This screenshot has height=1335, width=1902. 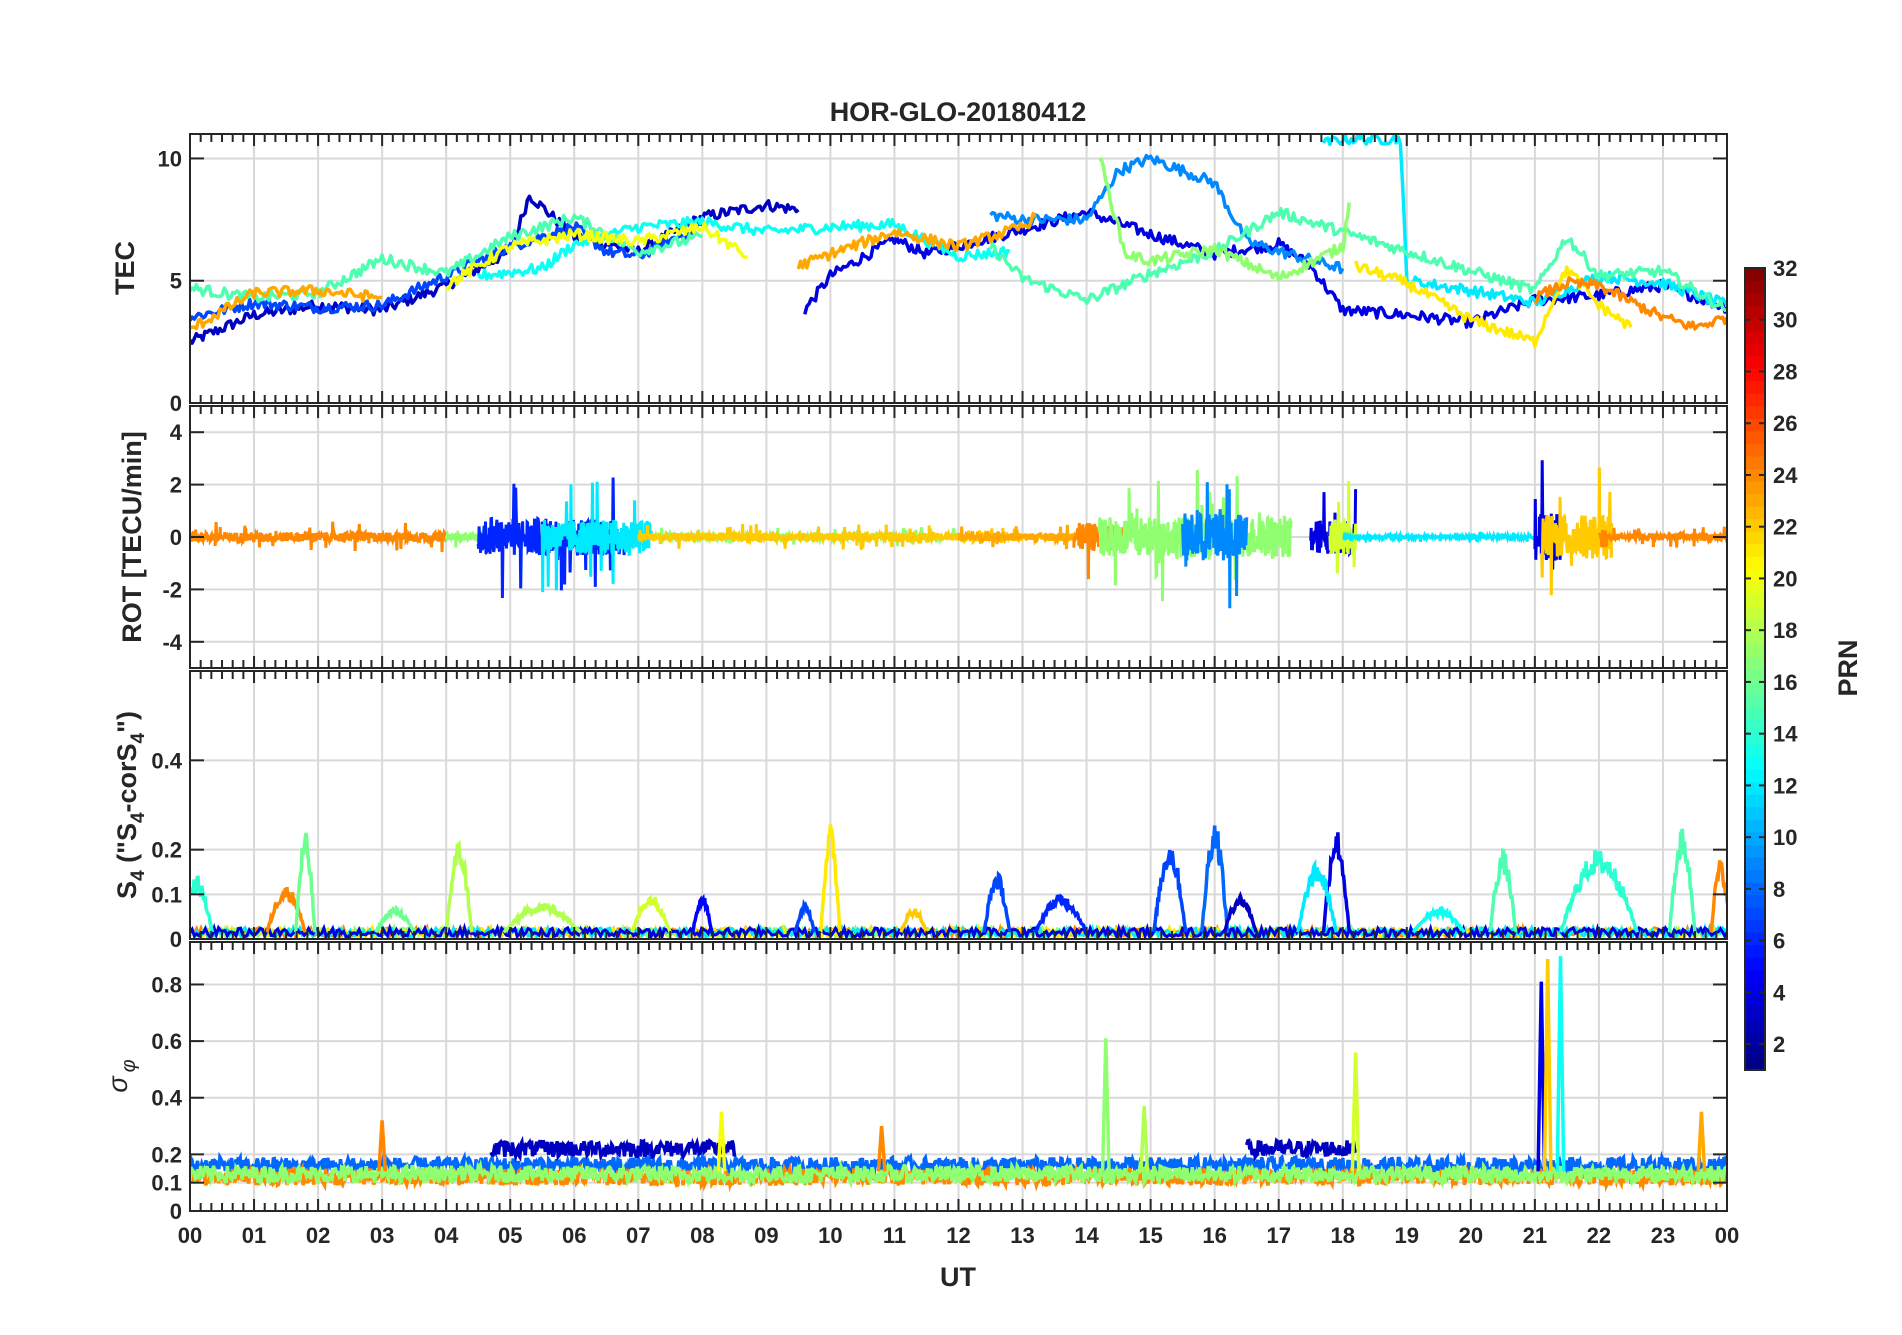 I want to click on s4-y-tick-label: 0.1, so click(x=166, y=894).